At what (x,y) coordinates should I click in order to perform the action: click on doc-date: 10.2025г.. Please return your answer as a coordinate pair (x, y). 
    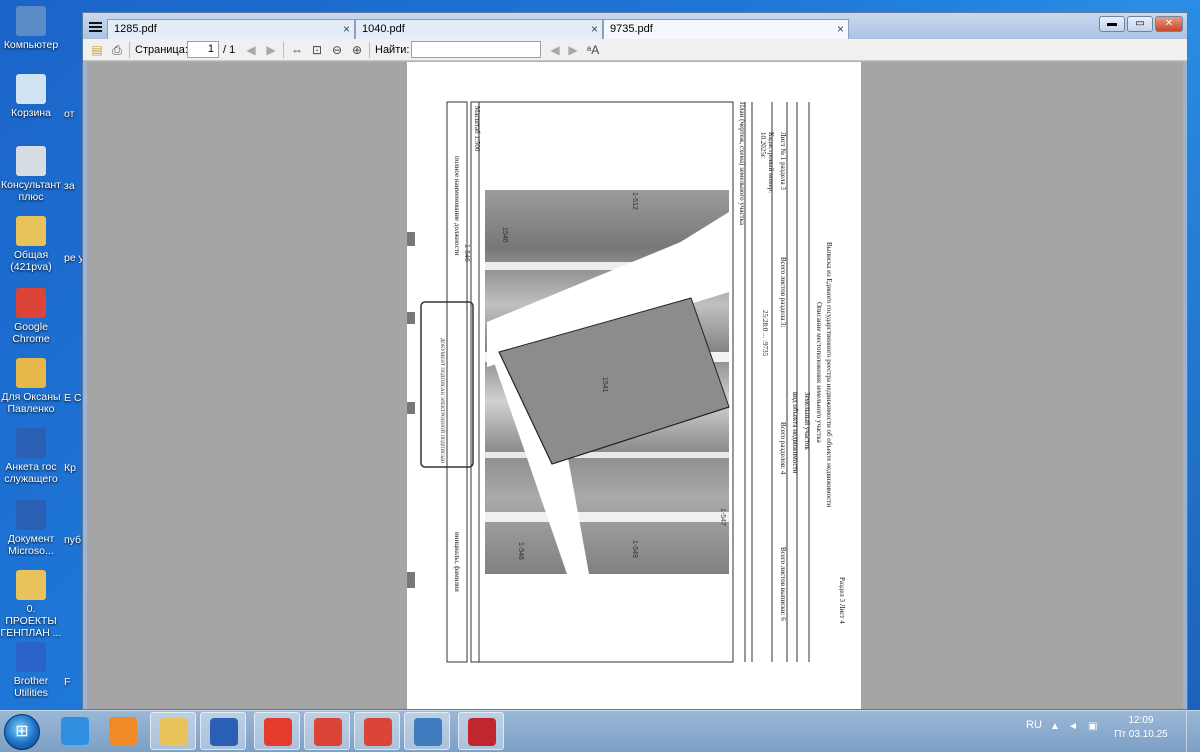
    Looking at the image, I should click on (763, 145).